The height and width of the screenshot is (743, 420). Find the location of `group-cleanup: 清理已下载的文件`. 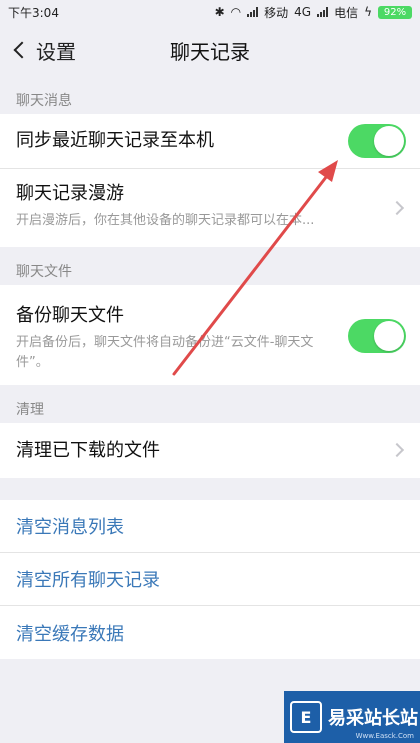

group-cleanup: 清理已下载的文件 is located at coordinates (210, 450).